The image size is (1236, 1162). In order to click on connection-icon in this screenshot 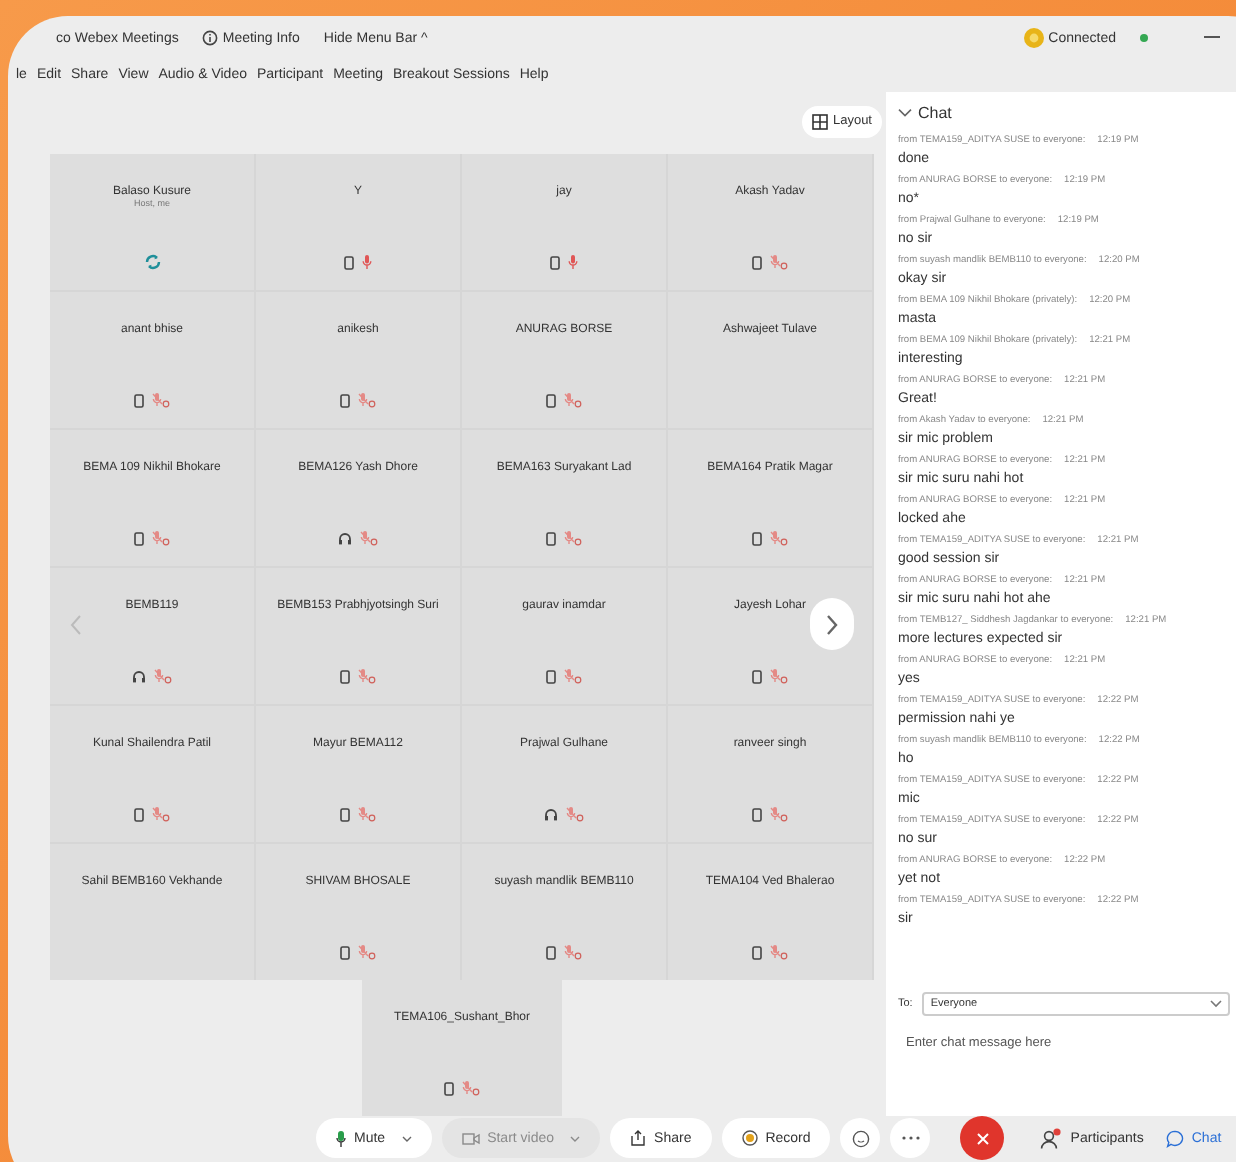, I will do `click(1034, 38)`.